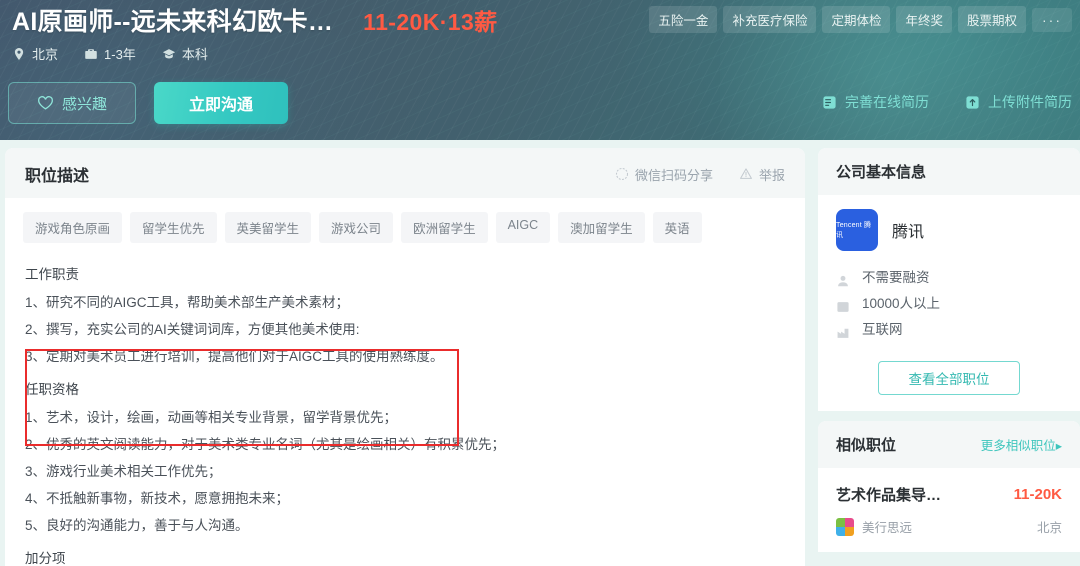 The height and width of the screenshot is (566, 1080). What do you see at coordinates (157, 498) in the screenshot?
I see `qualification-line: 4、不抵触新事物，新技术，愿意拥抱未来；` at bounding box center [157, 498].